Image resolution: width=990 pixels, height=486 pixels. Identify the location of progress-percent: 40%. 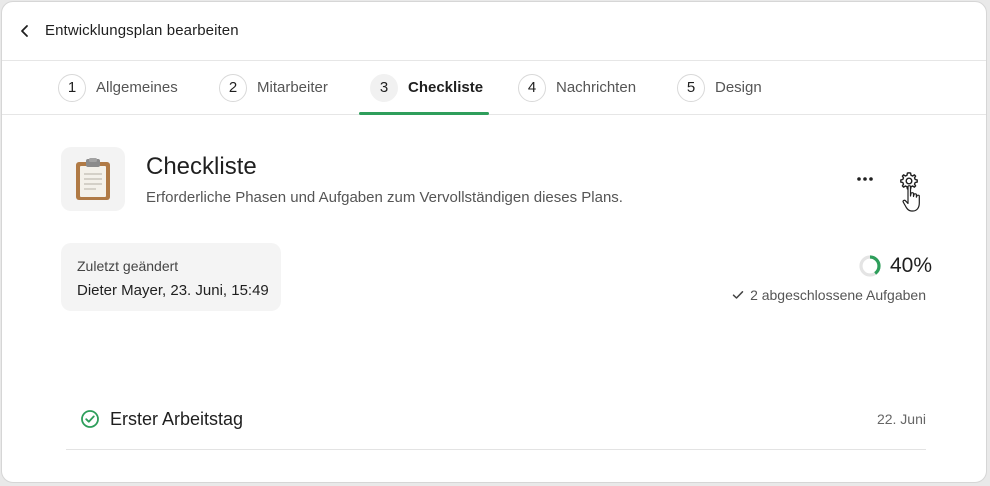
(911, 265).